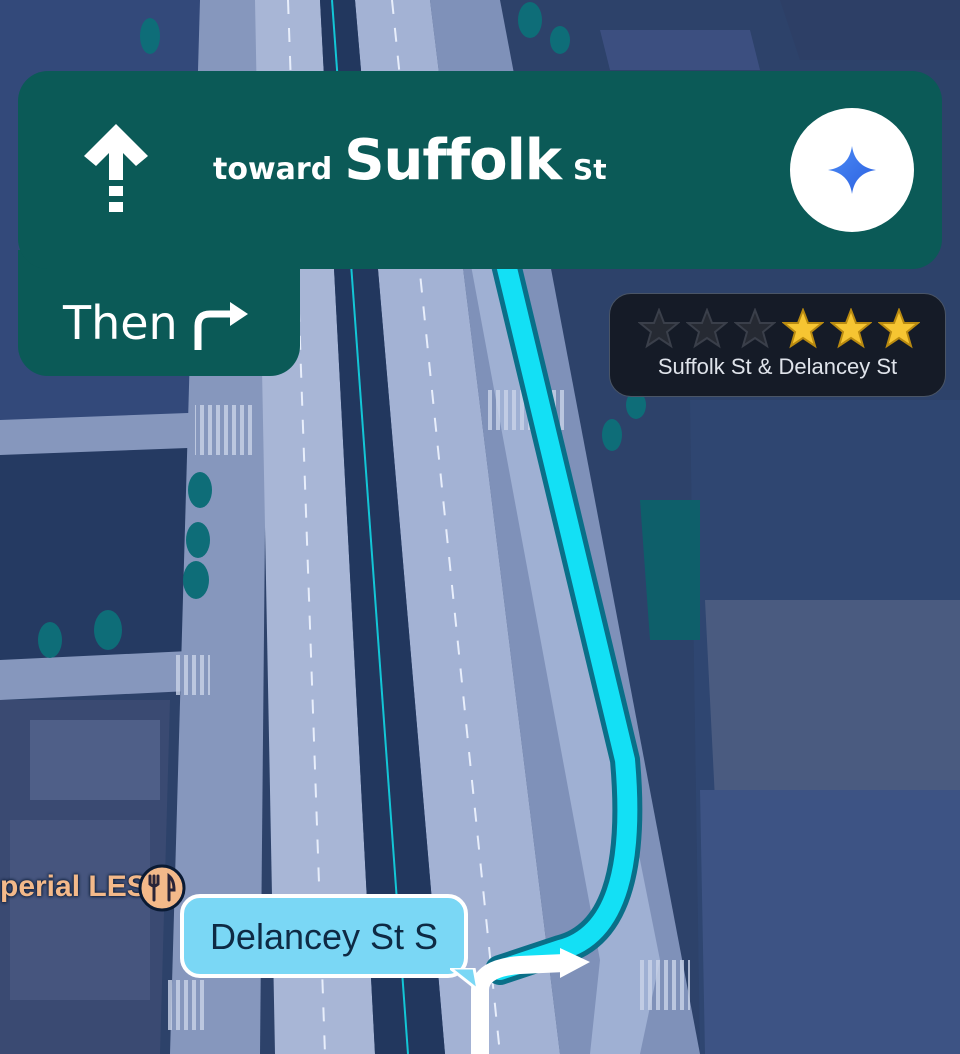  What do you see at coordinates (116, 168) in the screenshot?
I see `straight-arrow-icon` at bounding box center [116, 168].